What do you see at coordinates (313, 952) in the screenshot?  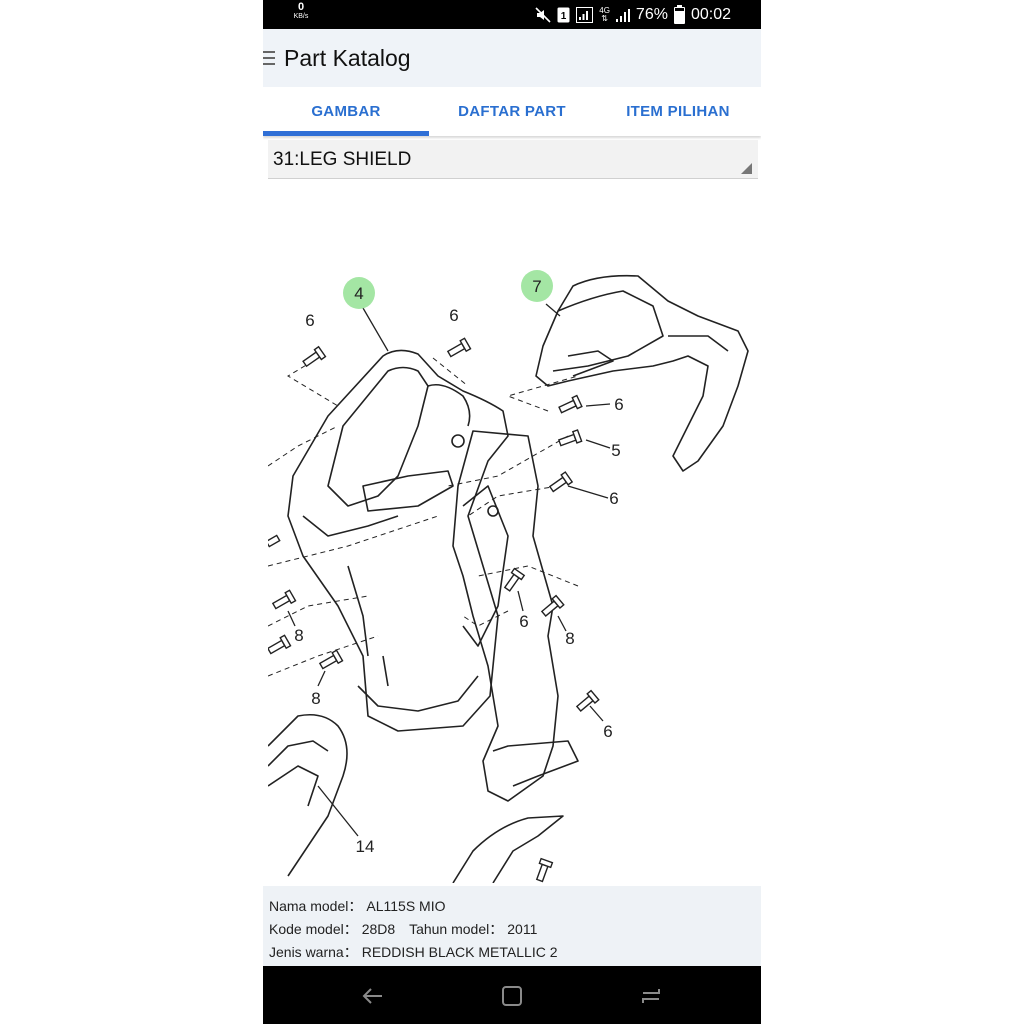 I see `color-label: Jenis warna：` at bounding box center [313, 952].